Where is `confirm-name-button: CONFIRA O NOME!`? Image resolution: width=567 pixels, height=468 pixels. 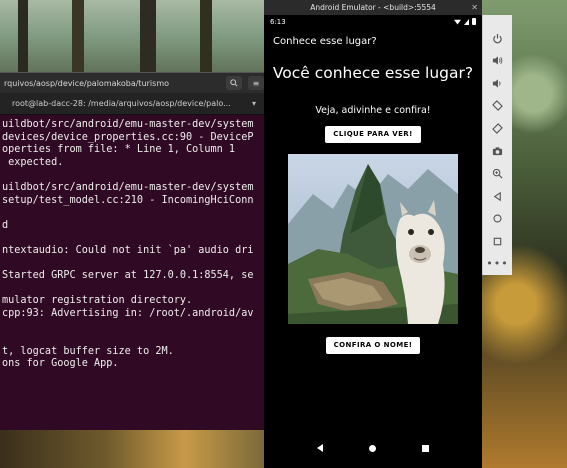 confirm-name-button: CONFIRA O NOME! is located at coordinates (373, 345).